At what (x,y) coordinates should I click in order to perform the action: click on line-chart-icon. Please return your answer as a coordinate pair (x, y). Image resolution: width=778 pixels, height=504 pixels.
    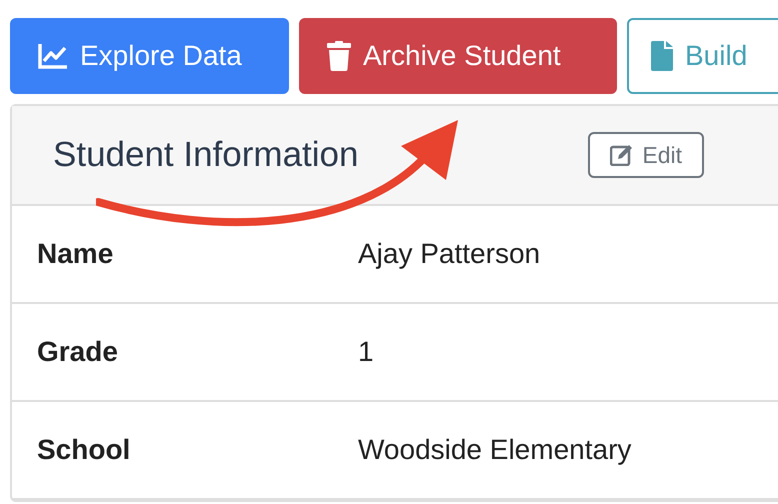
    Looking at the image, I should click on (53, 56).